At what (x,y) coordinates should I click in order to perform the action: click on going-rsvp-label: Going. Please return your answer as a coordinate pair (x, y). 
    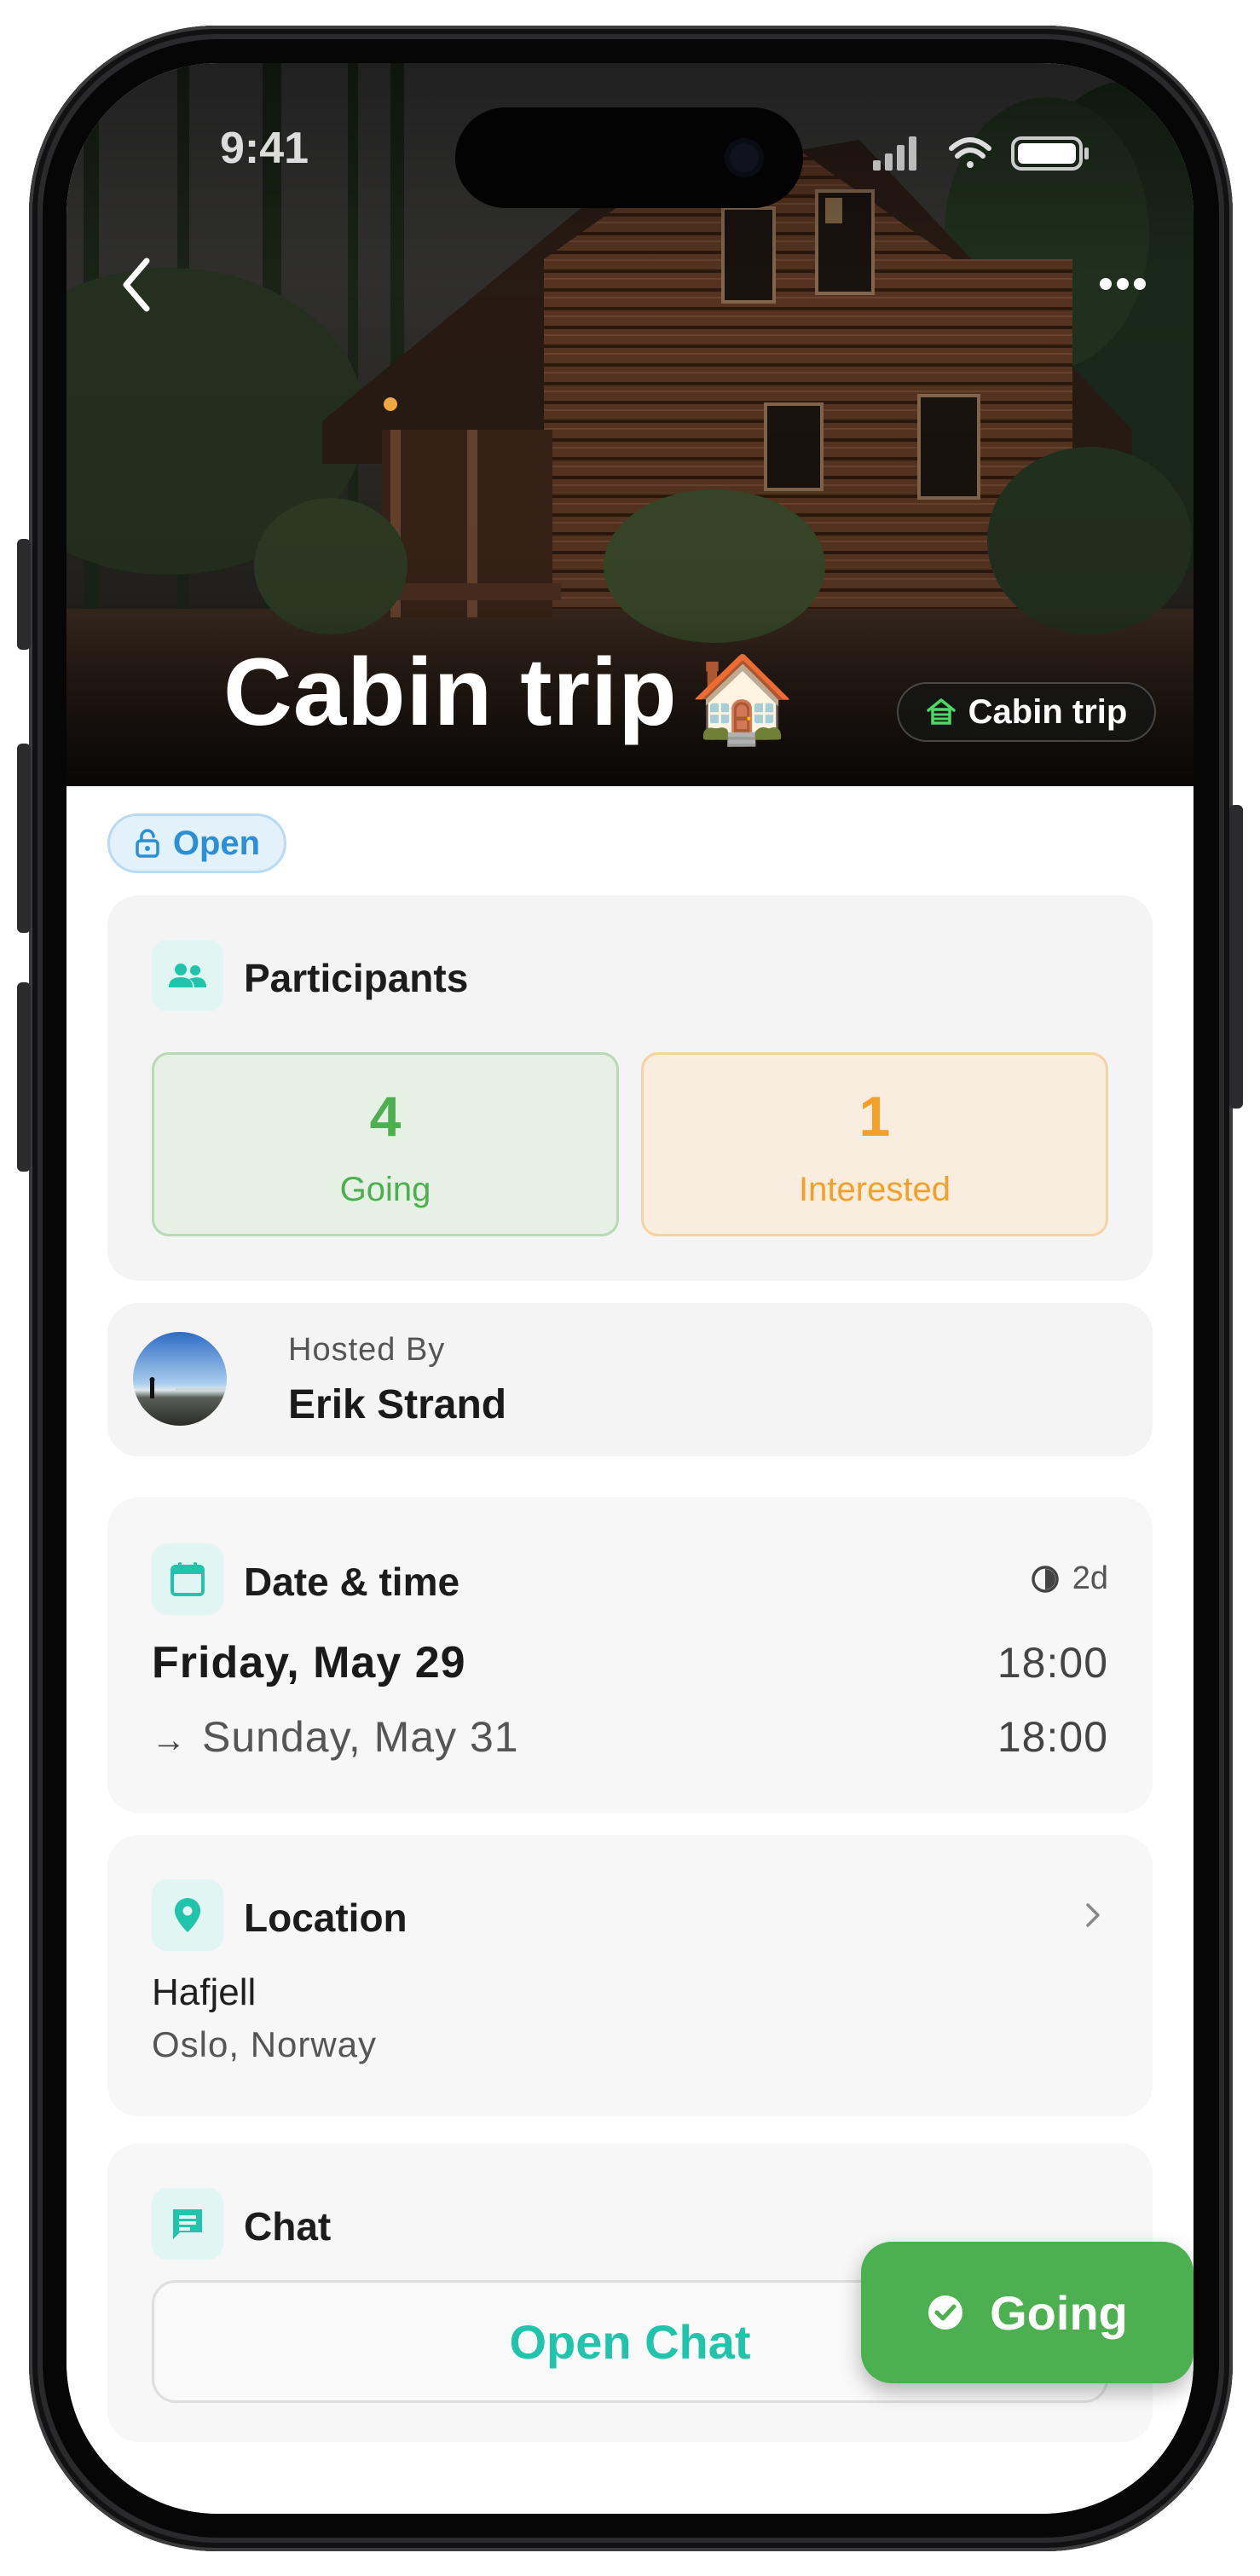
    Looking at the image, I should click on (1059, 2312).